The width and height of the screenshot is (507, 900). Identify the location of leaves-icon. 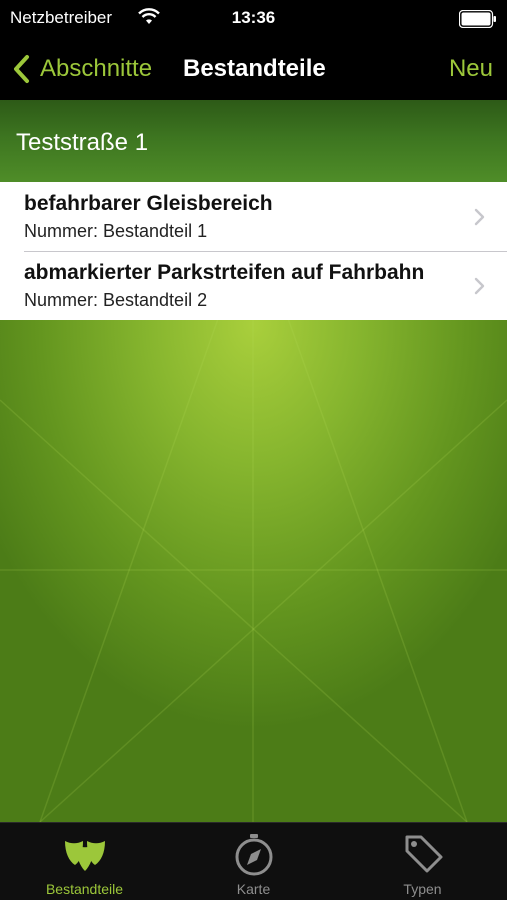
(84, 856).